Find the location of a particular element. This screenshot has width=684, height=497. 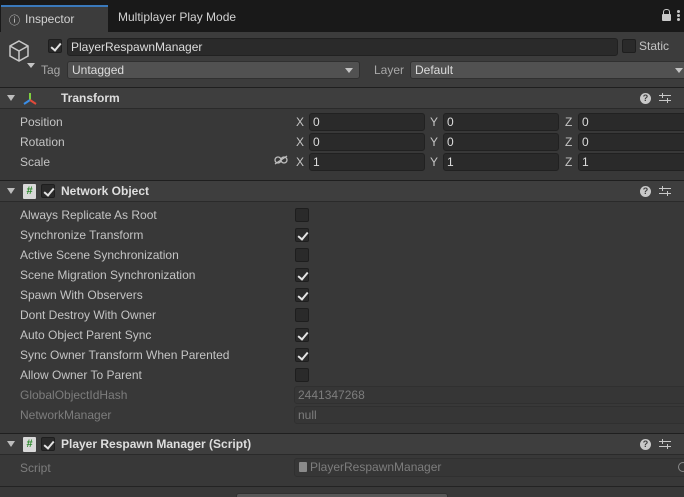

prop-label-auto-object-parent-sync: Auto Object Parent Sync is located at coordinates (86, 335).